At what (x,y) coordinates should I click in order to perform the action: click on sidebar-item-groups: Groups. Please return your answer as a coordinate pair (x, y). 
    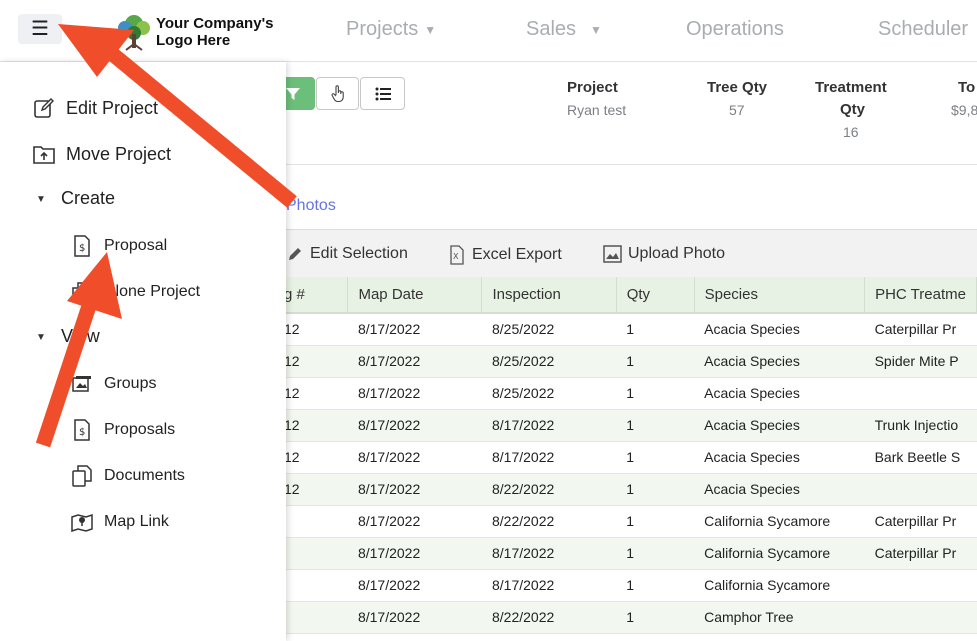
    Looking at the image, I should click on (113, 384).